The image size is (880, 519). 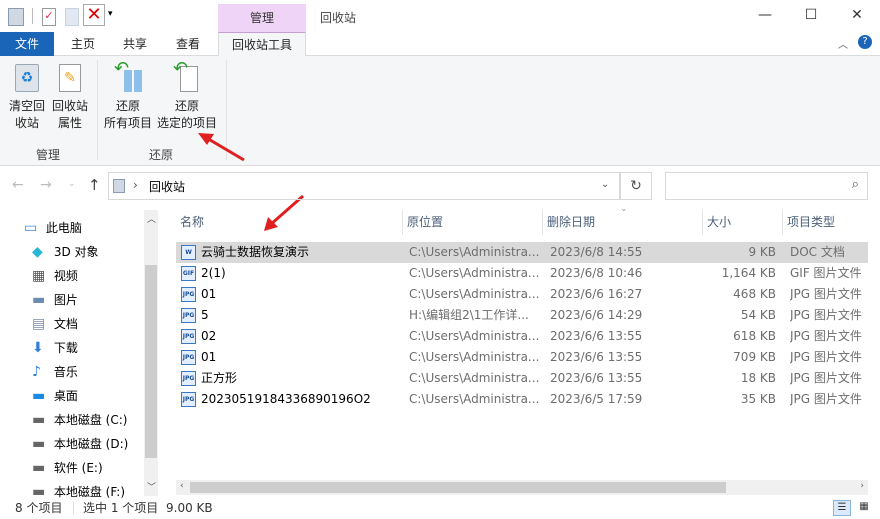 I want to click on nav-item: ▬ 本地磁盘 (D:), so click(x=80, y=444).